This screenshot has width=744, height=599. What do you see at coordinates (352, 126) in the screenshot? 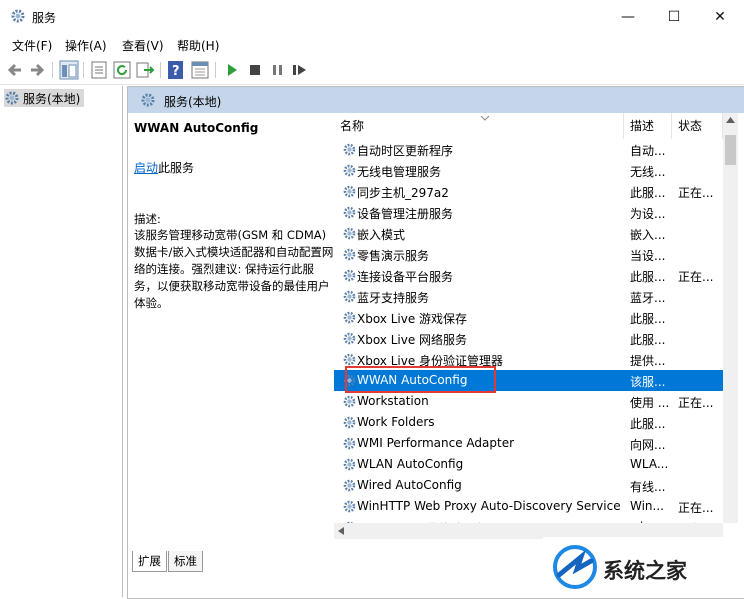
I see `column-header-name-label: 名称` at bounding box center [352, 126].